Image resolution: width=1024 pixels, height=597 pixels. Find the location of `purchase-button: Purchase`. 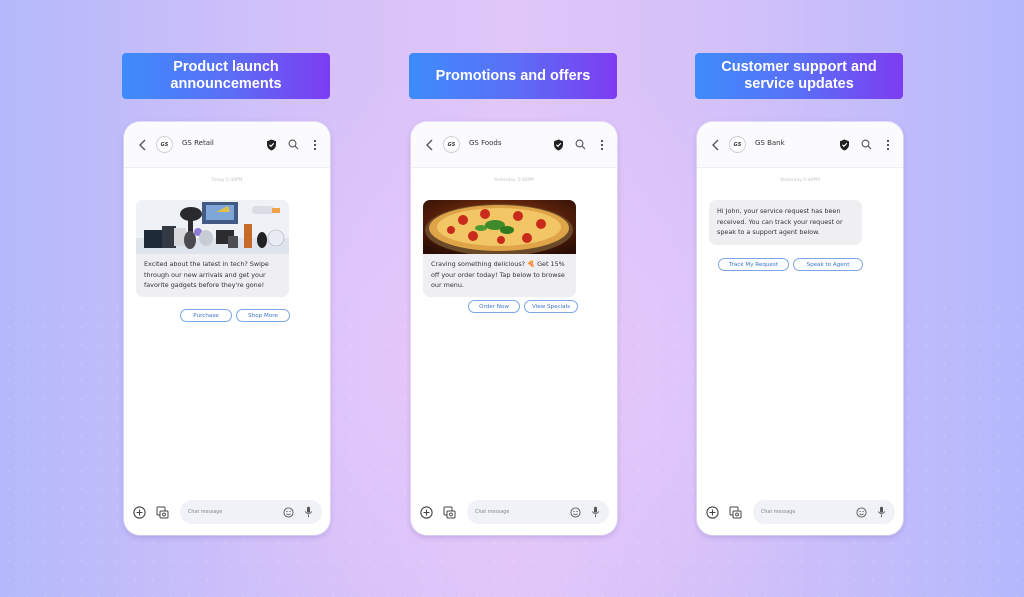

purchase-button: Purchase is located at coordinates (206, 315).